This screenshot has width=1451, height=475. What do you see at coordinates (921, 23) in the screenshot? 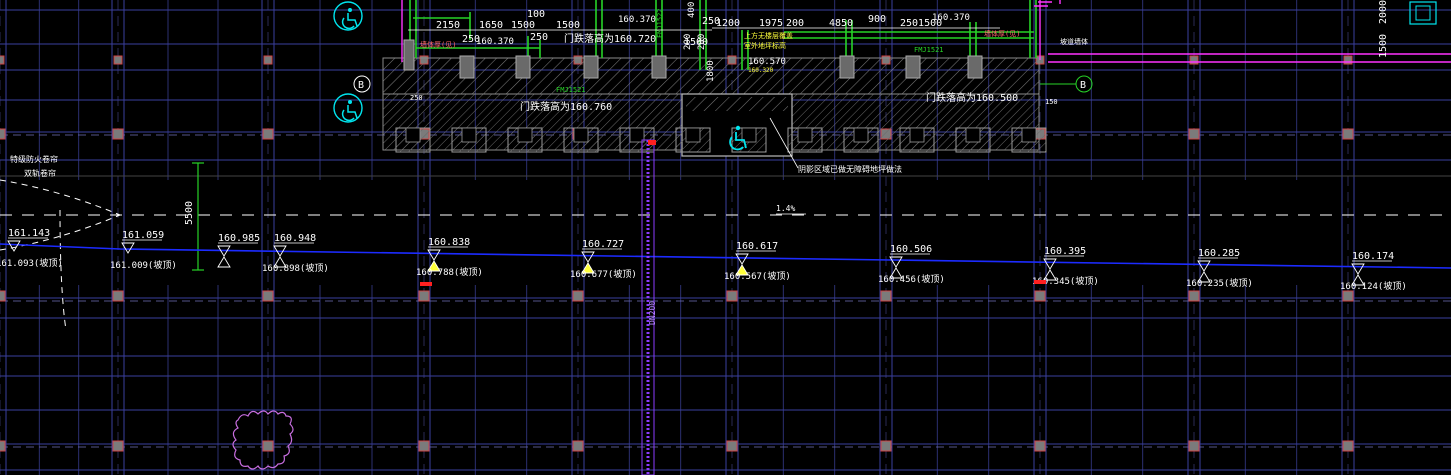
I see `dim-2501500: 2501500` at bounding box center [921, 23].